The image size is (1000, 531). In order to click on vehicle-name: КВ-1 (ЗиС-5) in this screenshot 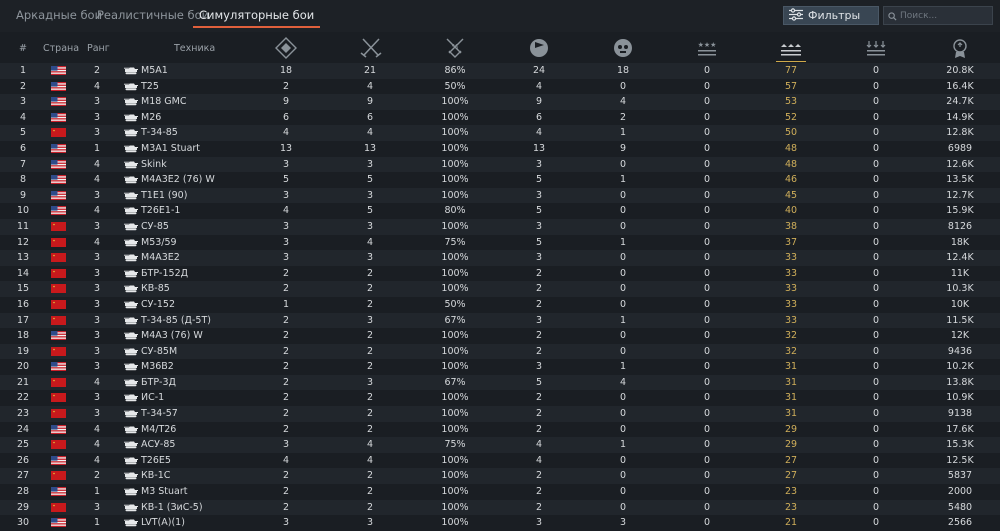, I will do `click(172, 507)`.